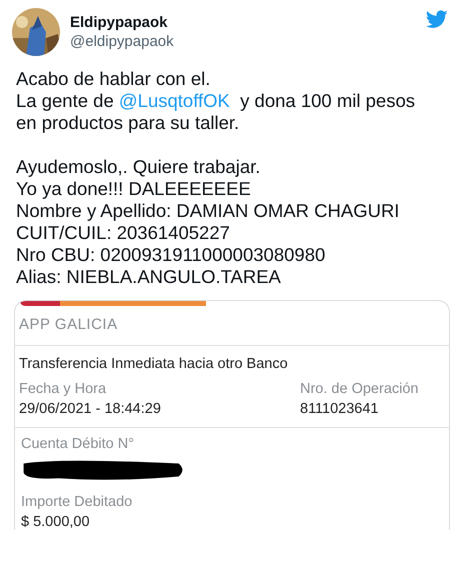 The image size is (466, 572). Describe the element at coordinates (215, 112) in the screenshot. I see `tweet-text: La gente de @LusqtoffOK y dona 100 mil pesos en productos para su taller.` at that location.